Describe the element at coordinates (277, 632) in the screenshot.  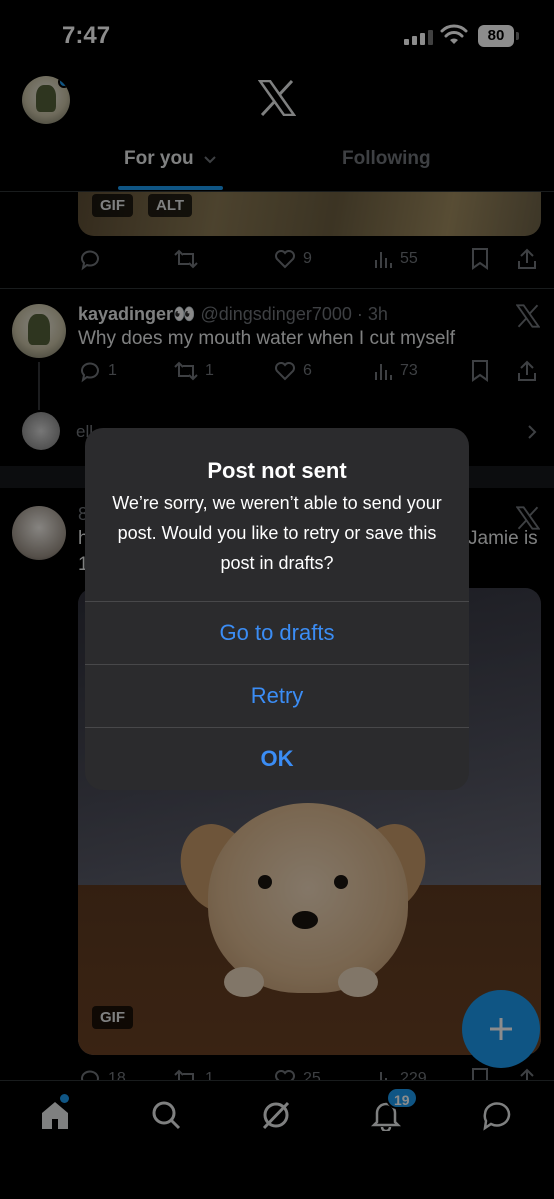
I see `go-to-drafts-button: Go to drafts` at that location.